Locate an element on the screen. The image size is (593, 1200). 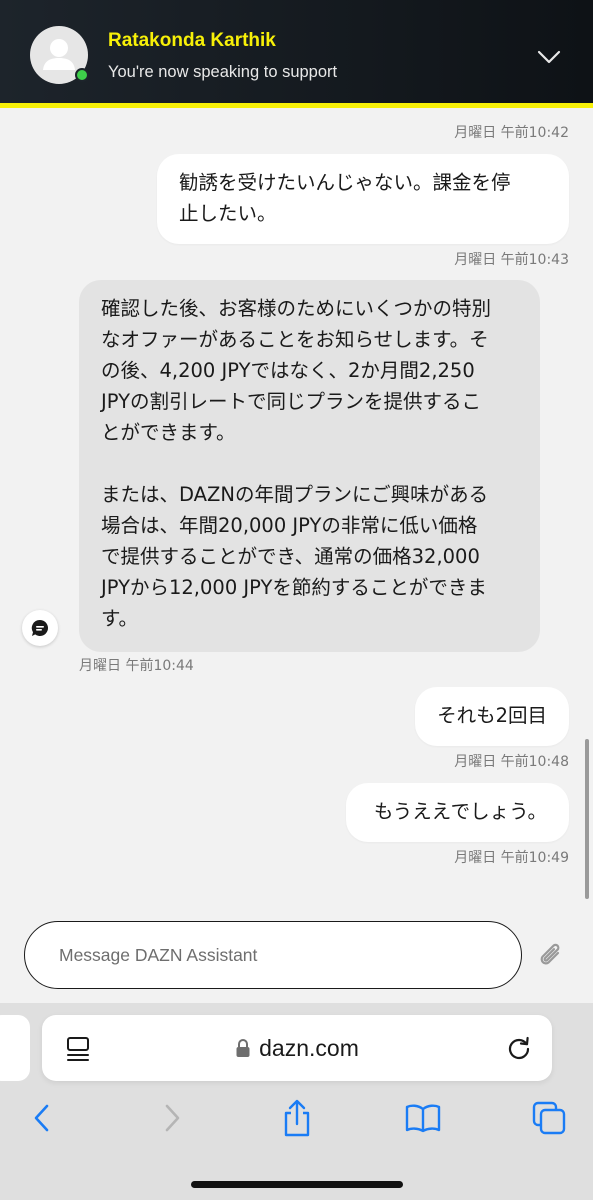
bookmarks-icon is located at coordinates (423, 1118).